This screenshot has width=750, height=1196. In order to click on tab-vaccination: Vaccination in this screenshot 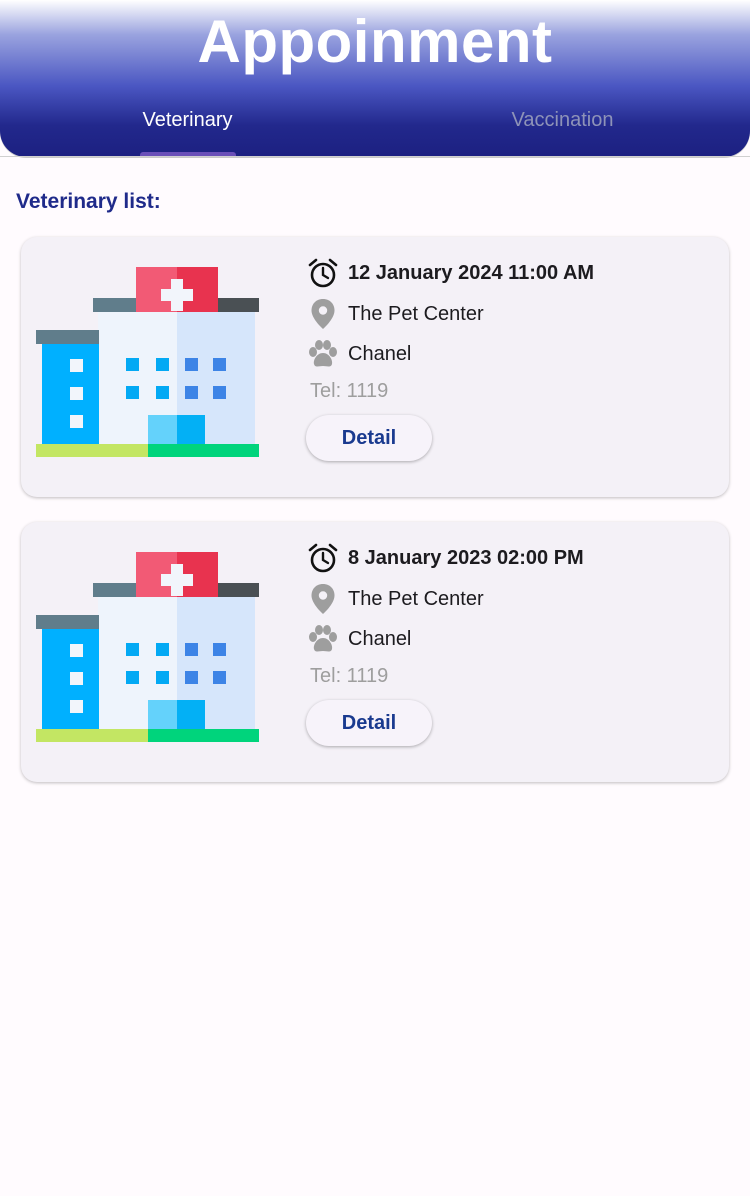, I will do `click(562, 130)`.